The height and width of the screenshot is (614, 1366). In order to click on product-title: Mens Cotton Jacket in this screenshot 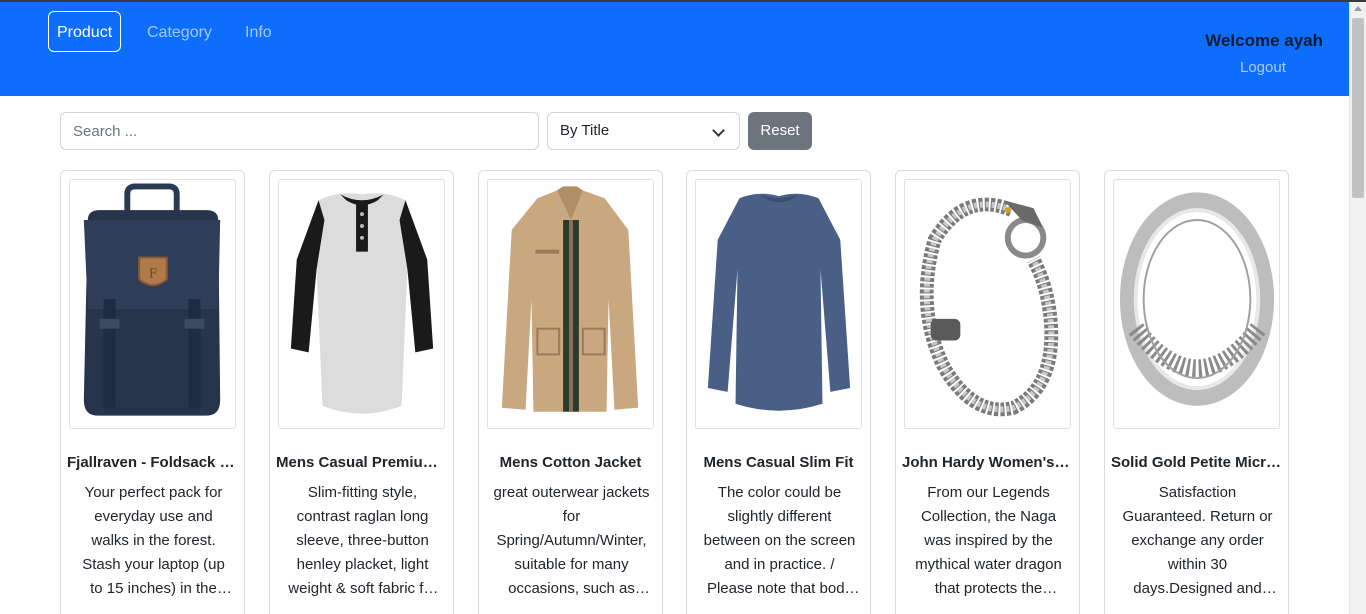, I will do `click(570, 462)`.